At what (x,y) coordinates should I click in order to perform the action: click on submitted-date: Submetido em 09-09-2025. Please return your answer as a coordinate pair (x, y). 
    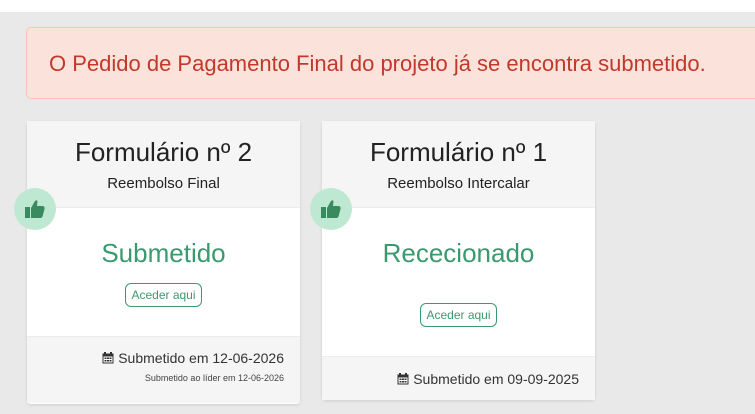
    Looking at the image, I should click on (450, 379).